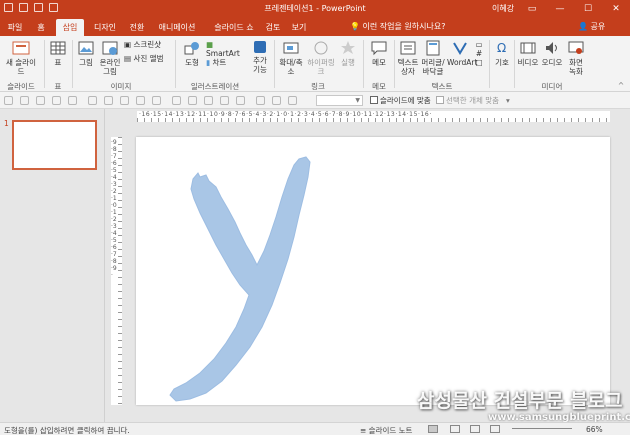  What do you see at coordinates (177, 27) in the screenshot?
I see `tab-animations: 애니메이션` at bounding box center [177, 27].